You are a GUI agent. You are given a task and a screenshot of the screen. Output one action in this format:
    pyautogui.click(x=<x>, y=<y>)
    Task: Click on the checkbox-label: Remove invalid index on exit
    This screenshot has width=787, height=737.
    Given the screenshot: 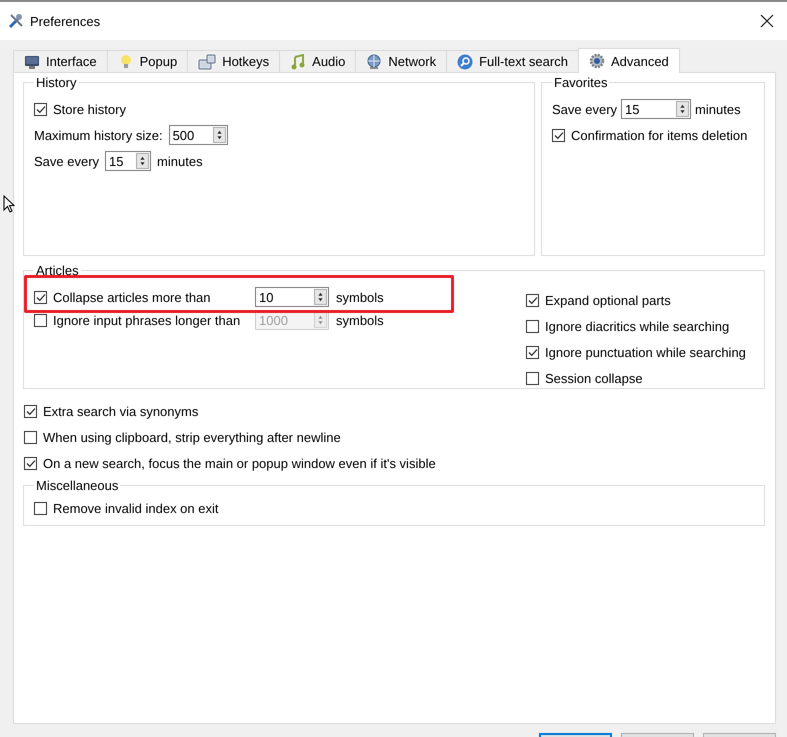 What is the action you would take?
    pyautogui.click(x=135, y=508)
    